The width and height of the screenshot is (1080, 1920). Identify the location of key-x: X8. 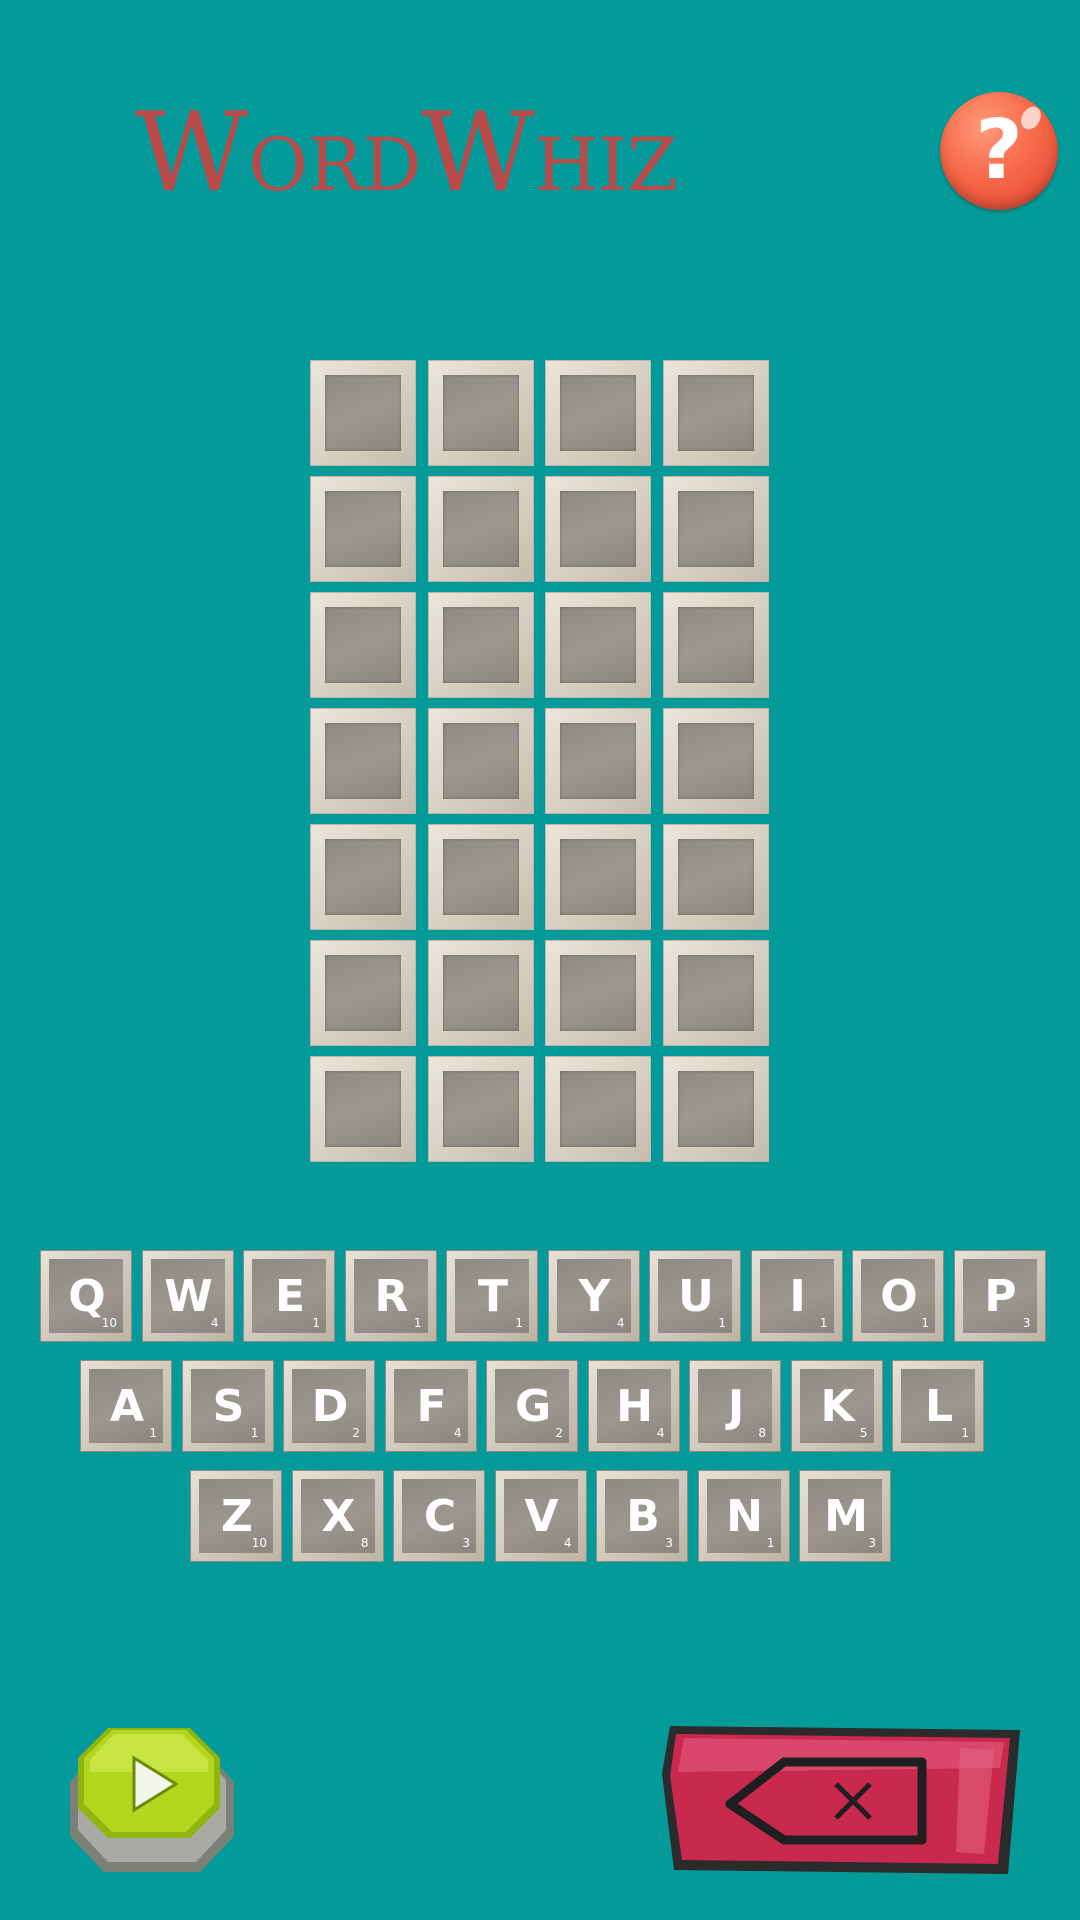
(337, 1516).